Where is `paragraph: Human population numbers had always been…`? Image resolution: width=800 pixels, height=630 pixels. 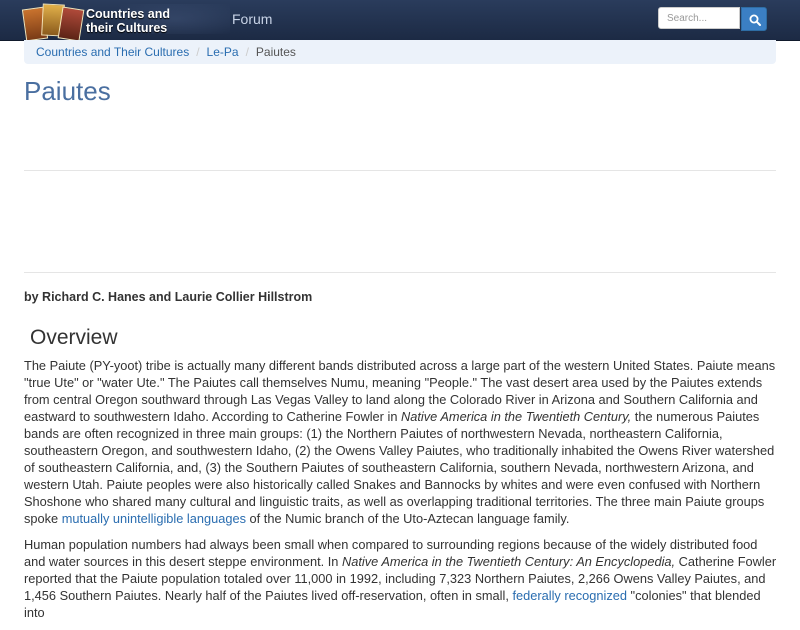 paragraph: Human population numbers had always been… is located at coordinates (402, 578).